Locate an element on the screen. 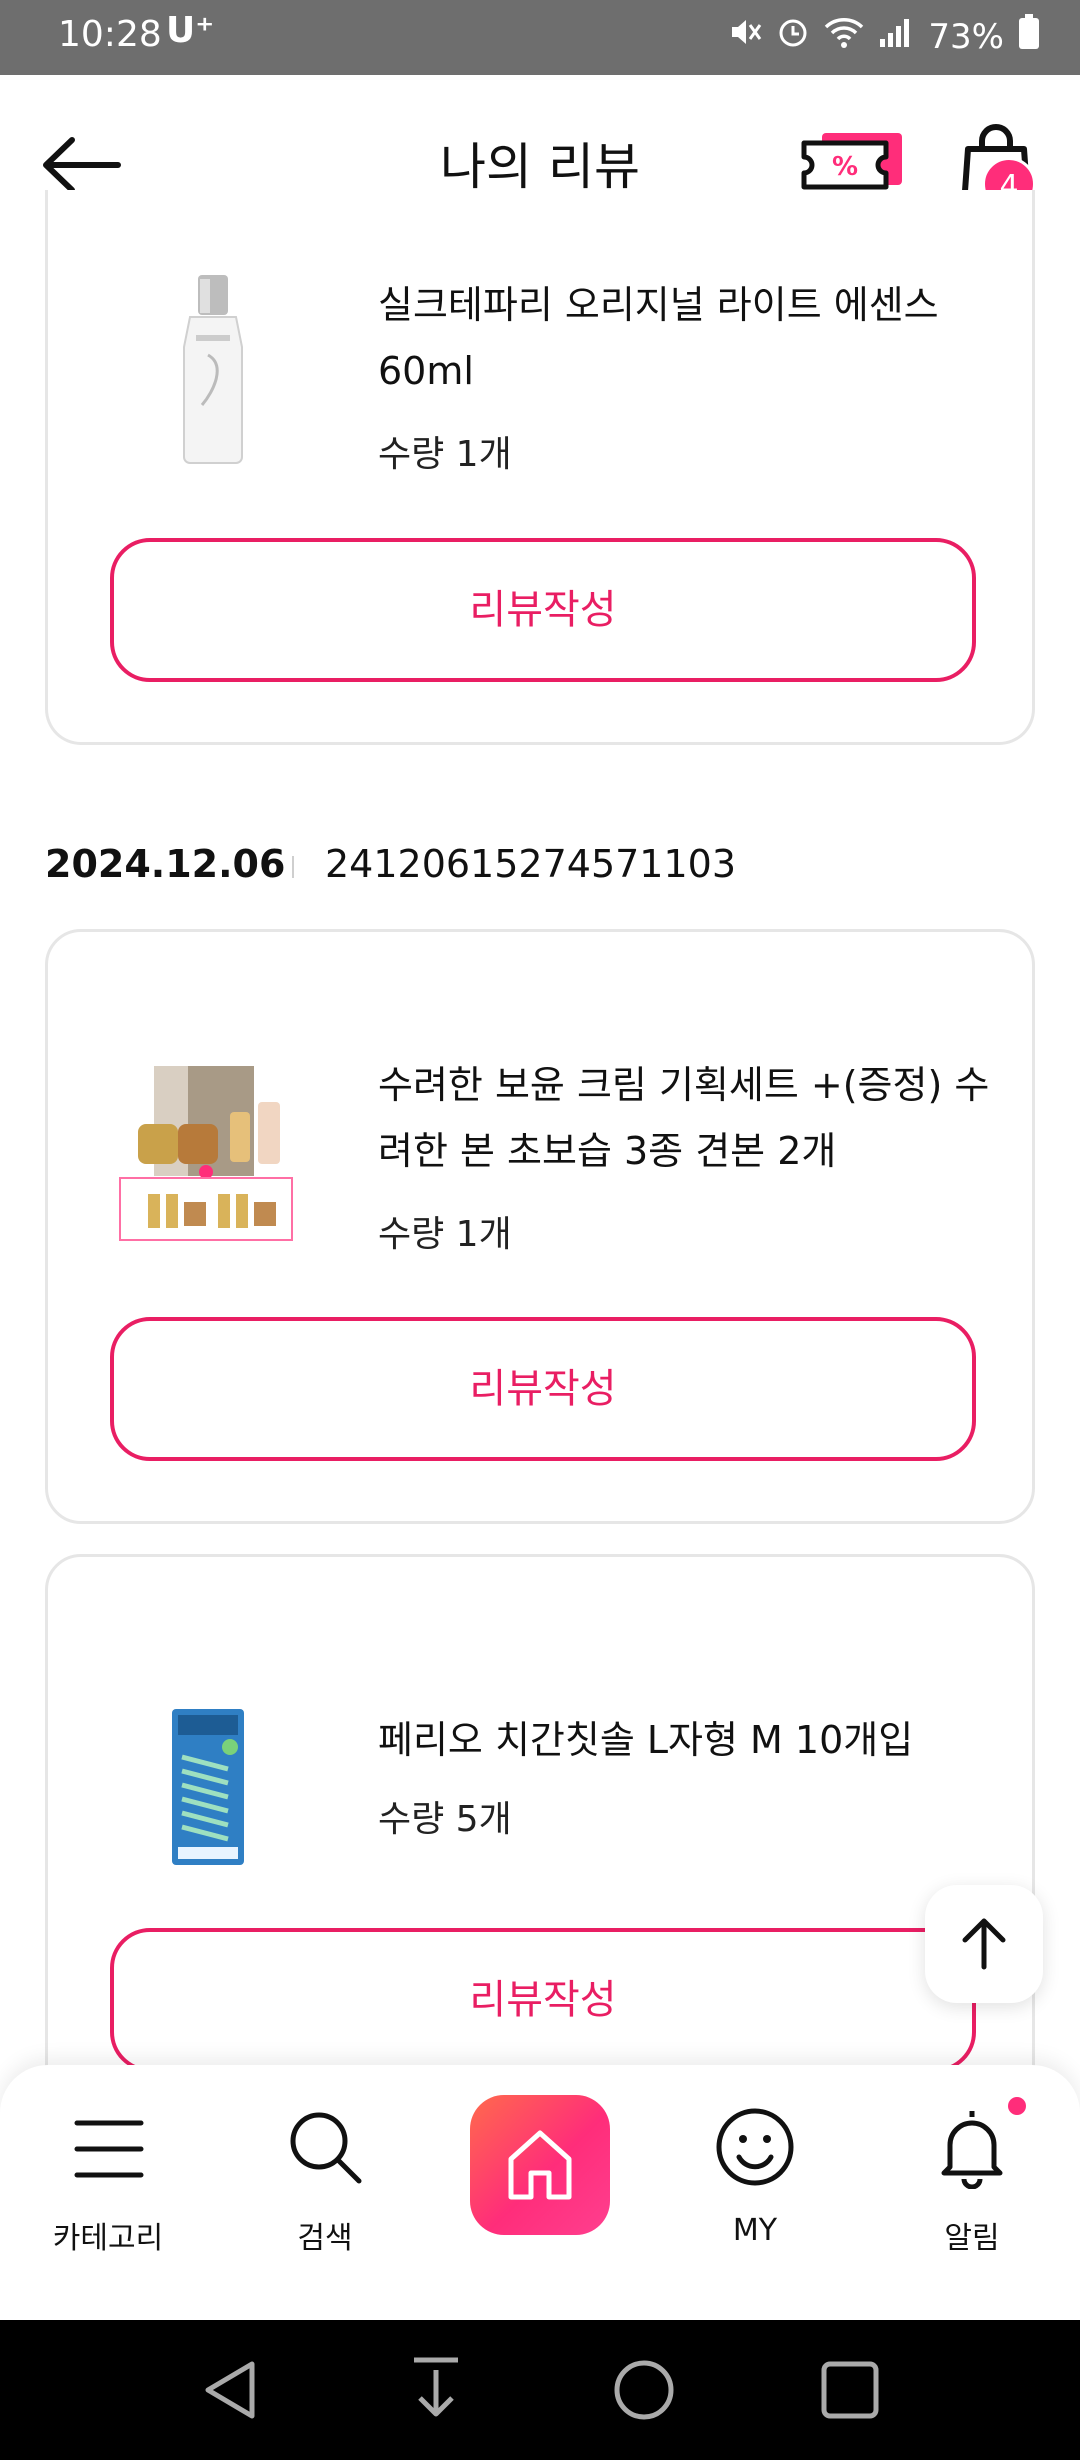  nav-search-label: 검색 is located at coordinates (325, 2238).